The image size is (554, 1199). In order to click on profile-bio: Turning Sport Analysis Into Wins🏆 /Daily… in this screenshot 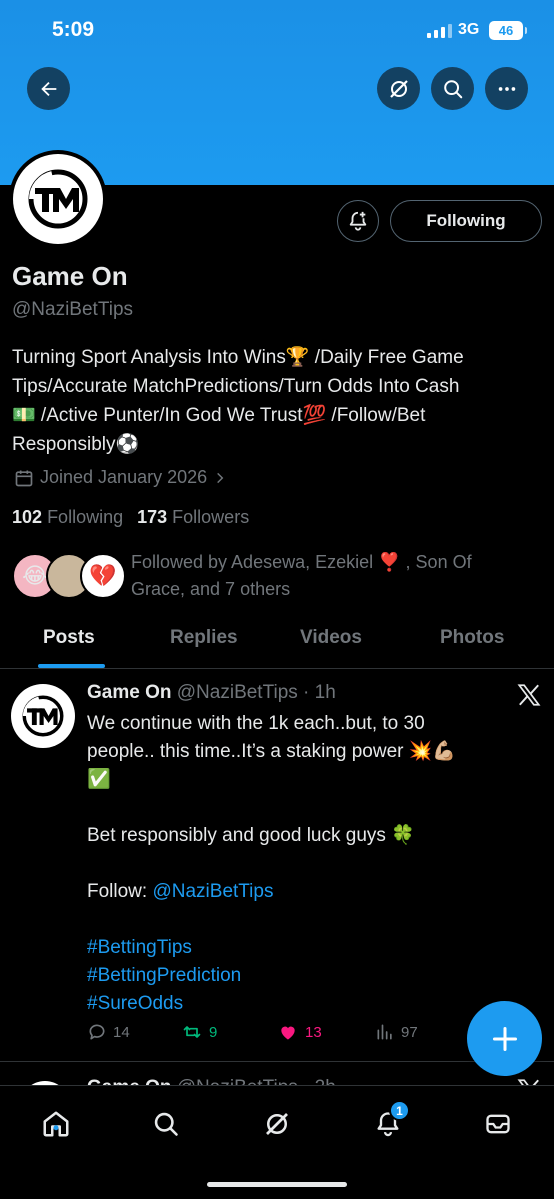, I will do `click(277, 401)`.